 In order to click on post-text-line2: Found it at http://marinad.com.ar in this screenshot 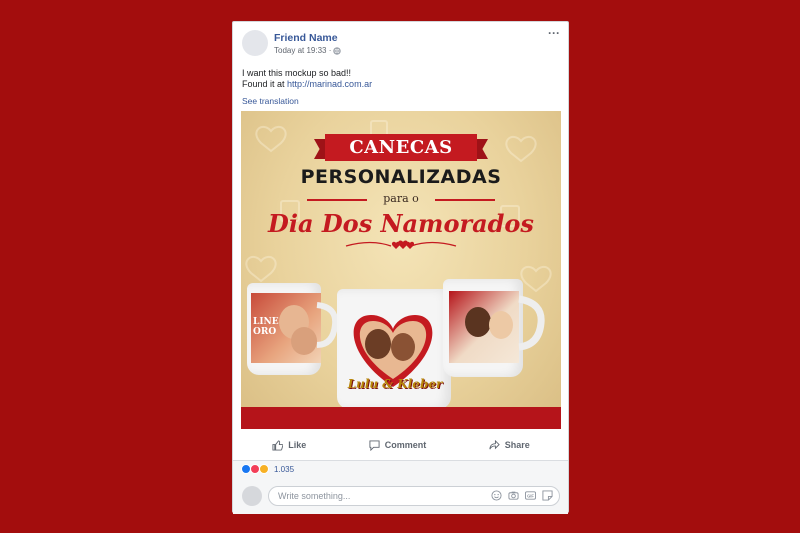, I will do `click(307, 84)`.